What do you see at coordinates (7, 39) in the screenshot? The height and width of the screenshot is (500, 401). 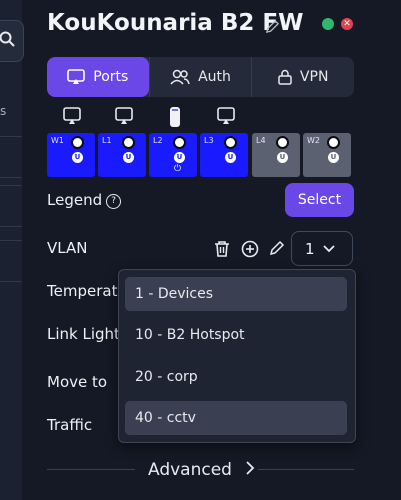 I see `search-icon` at bounding box center [7, 39].